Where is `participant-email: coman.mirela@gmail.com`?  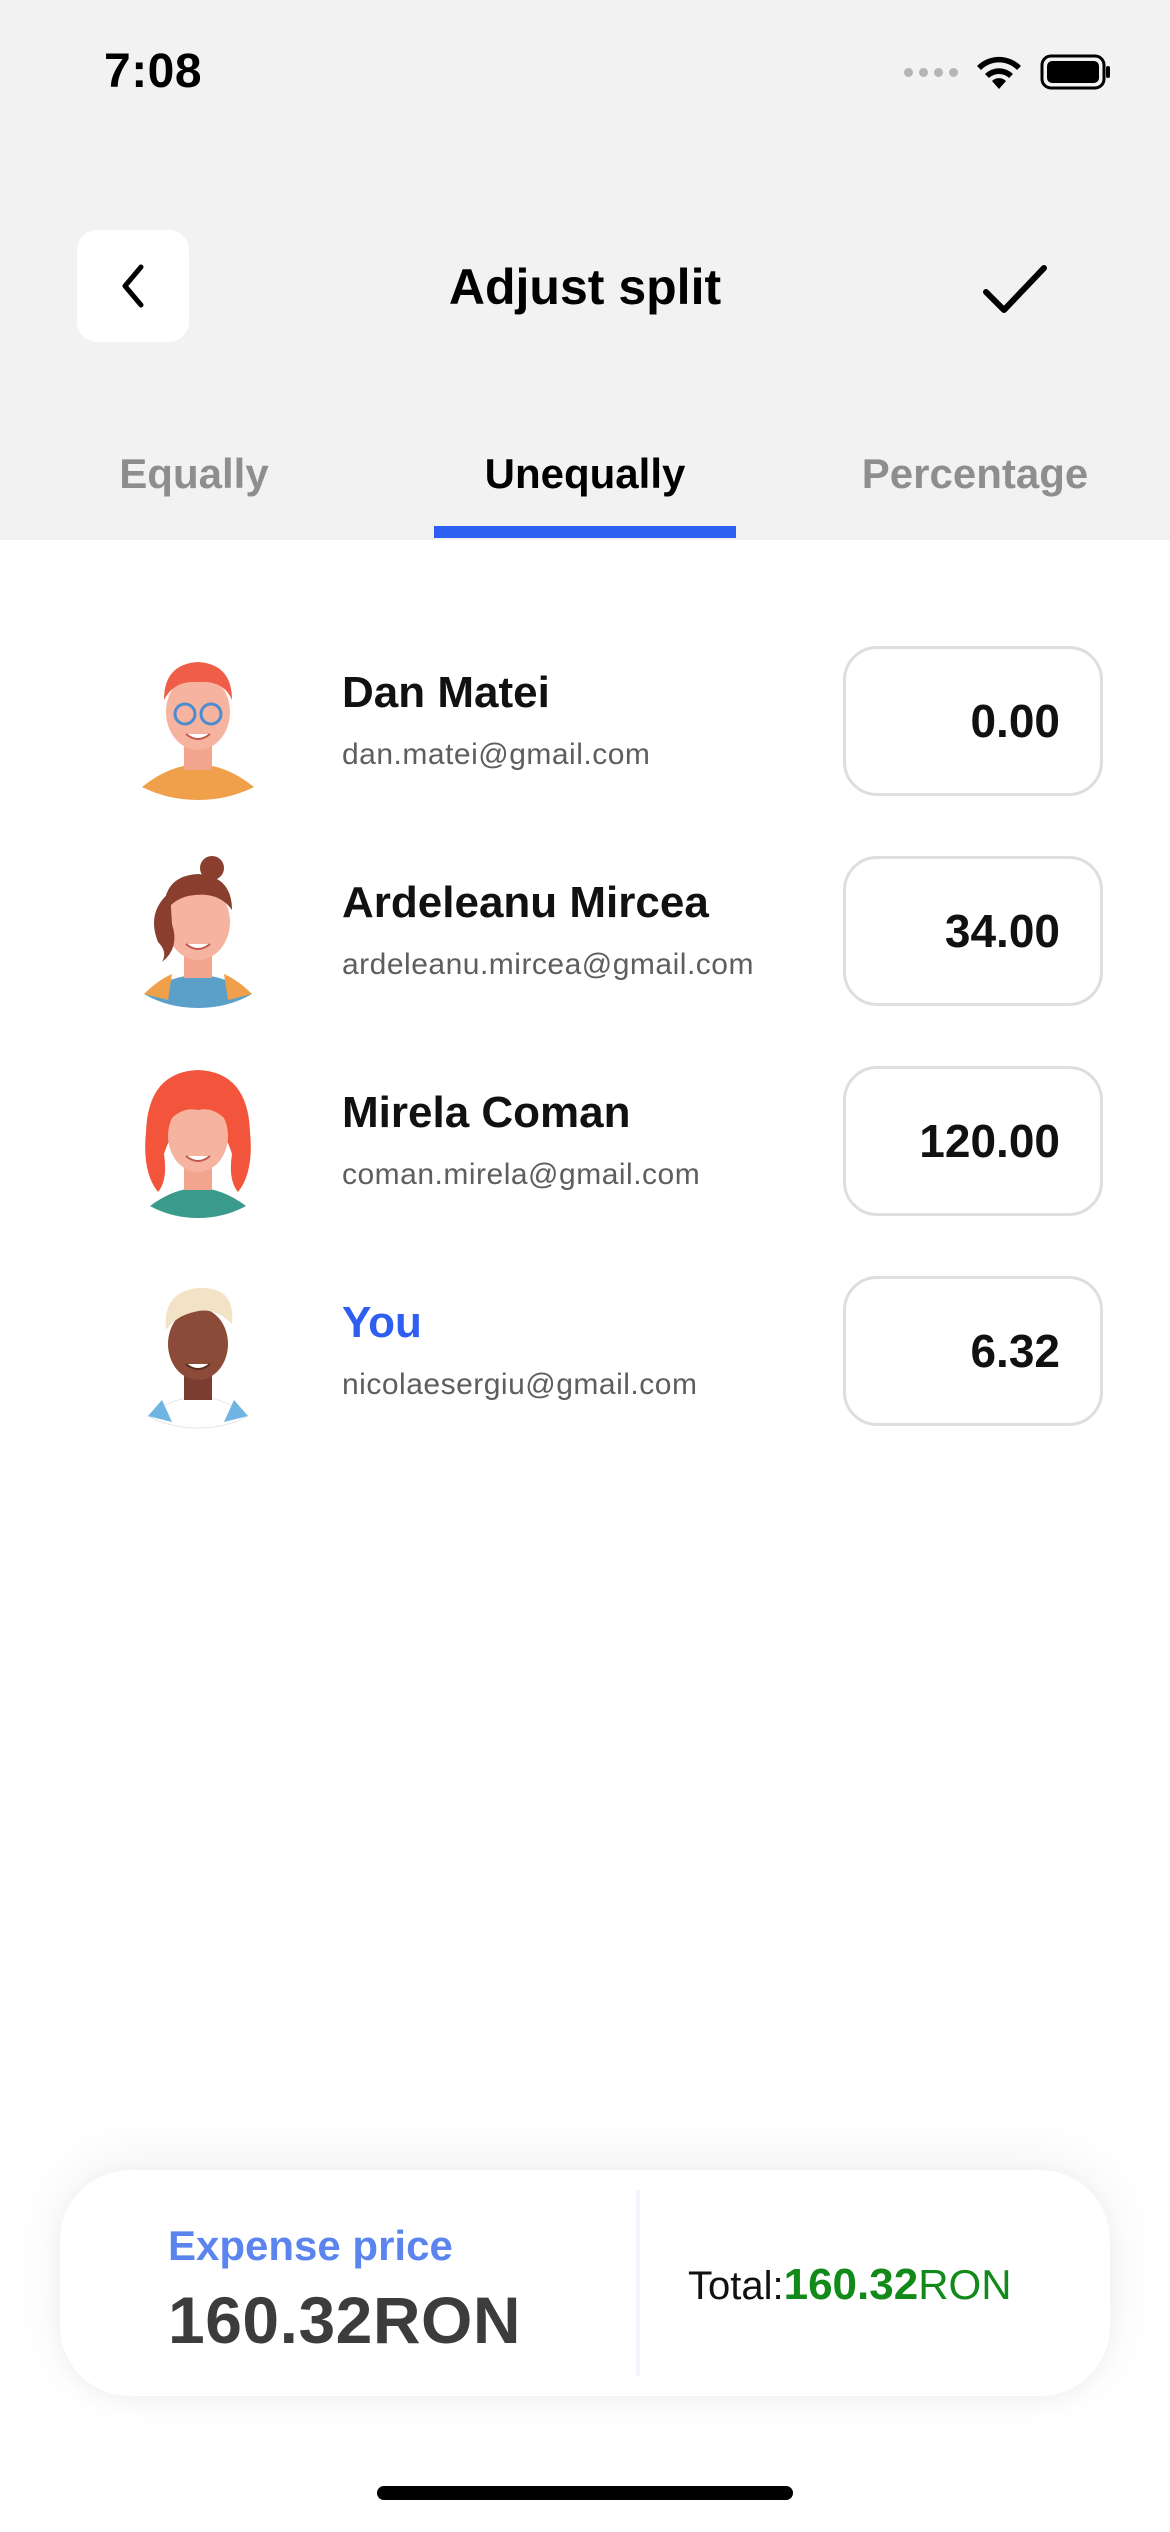
participant-email: coman.mirela@gmail.com is located at coordinates (521, 1174).